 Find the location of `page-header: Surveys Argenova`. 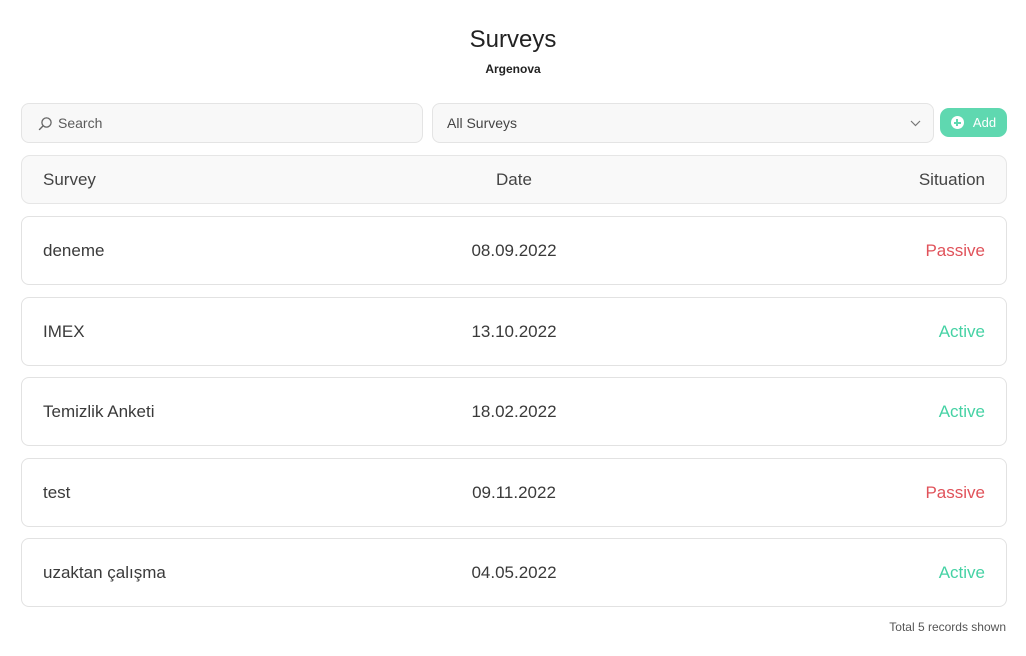

page-header: Surveys Argenova is located at coordinates (513, 51).